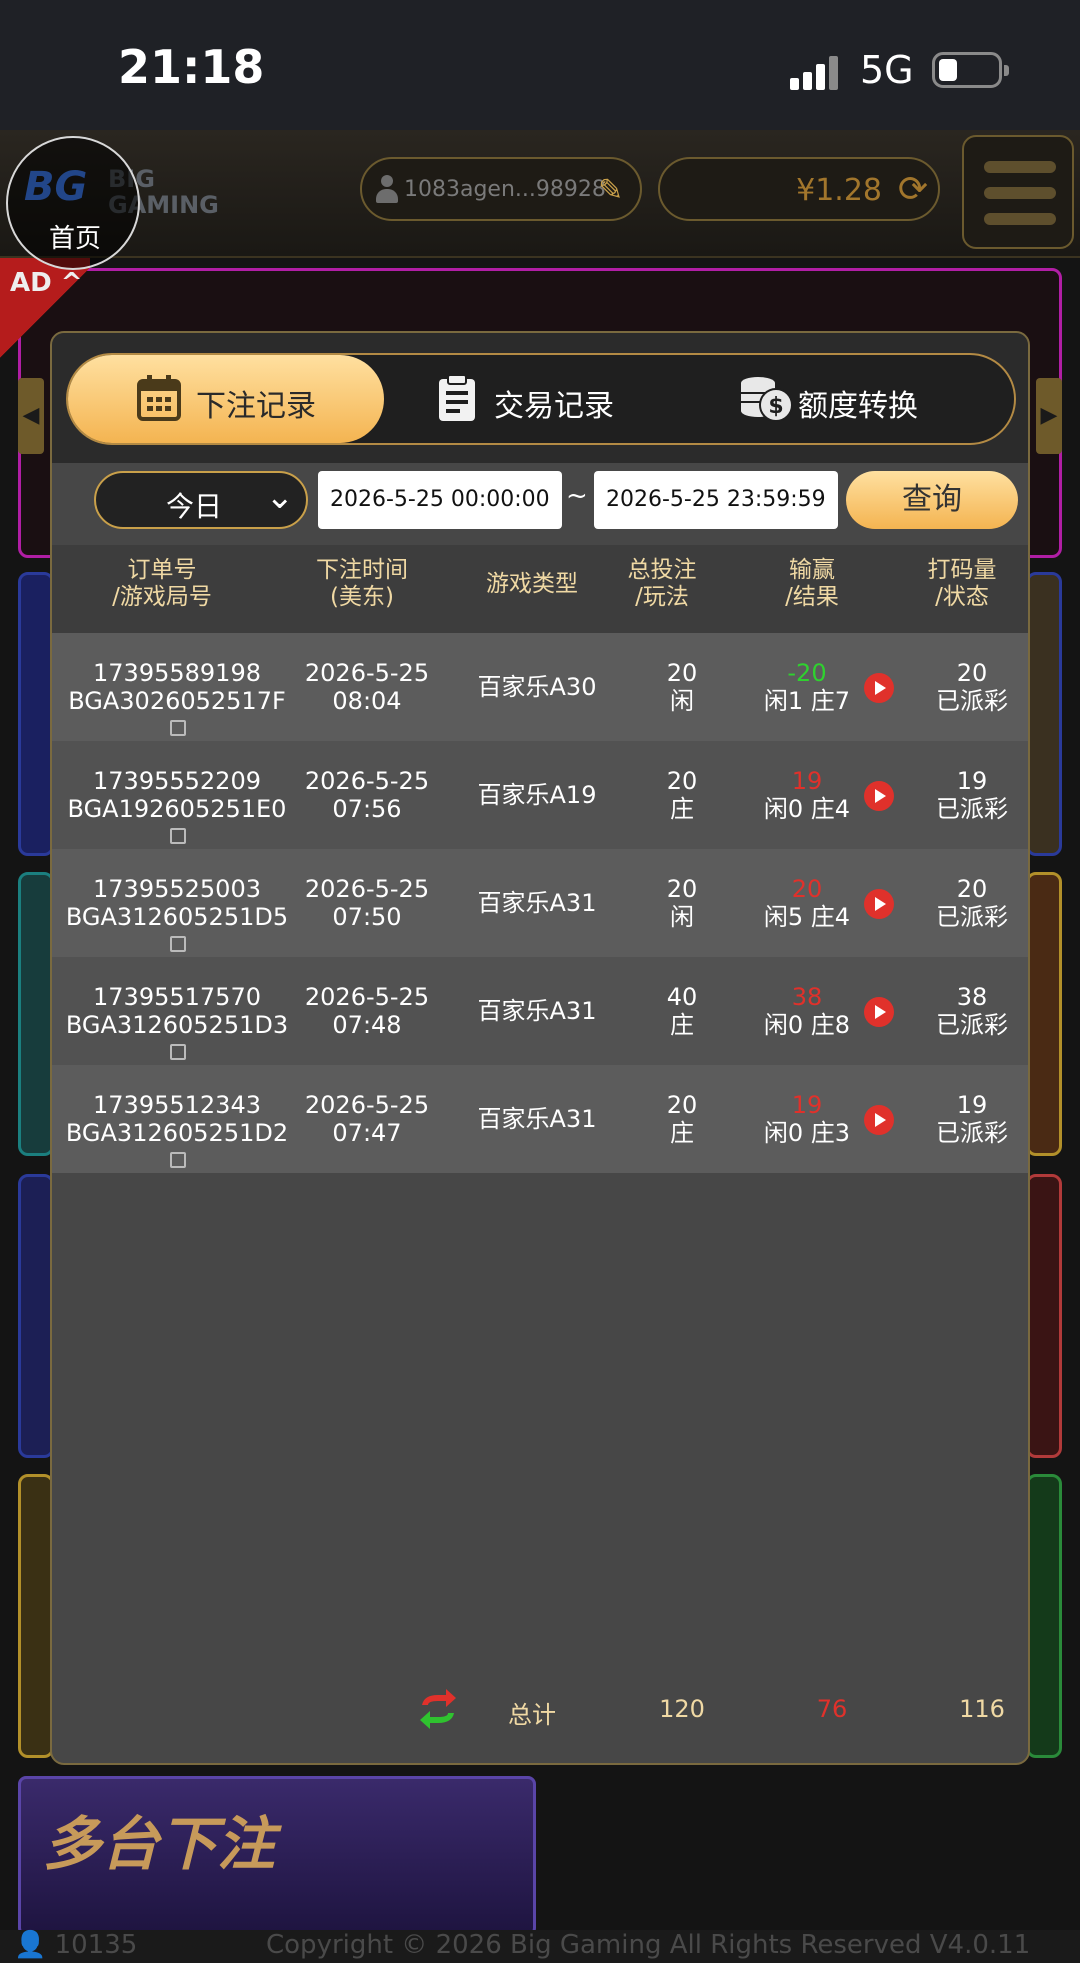  I want to click on online-count: 👤 10135, so click(76, 1945).